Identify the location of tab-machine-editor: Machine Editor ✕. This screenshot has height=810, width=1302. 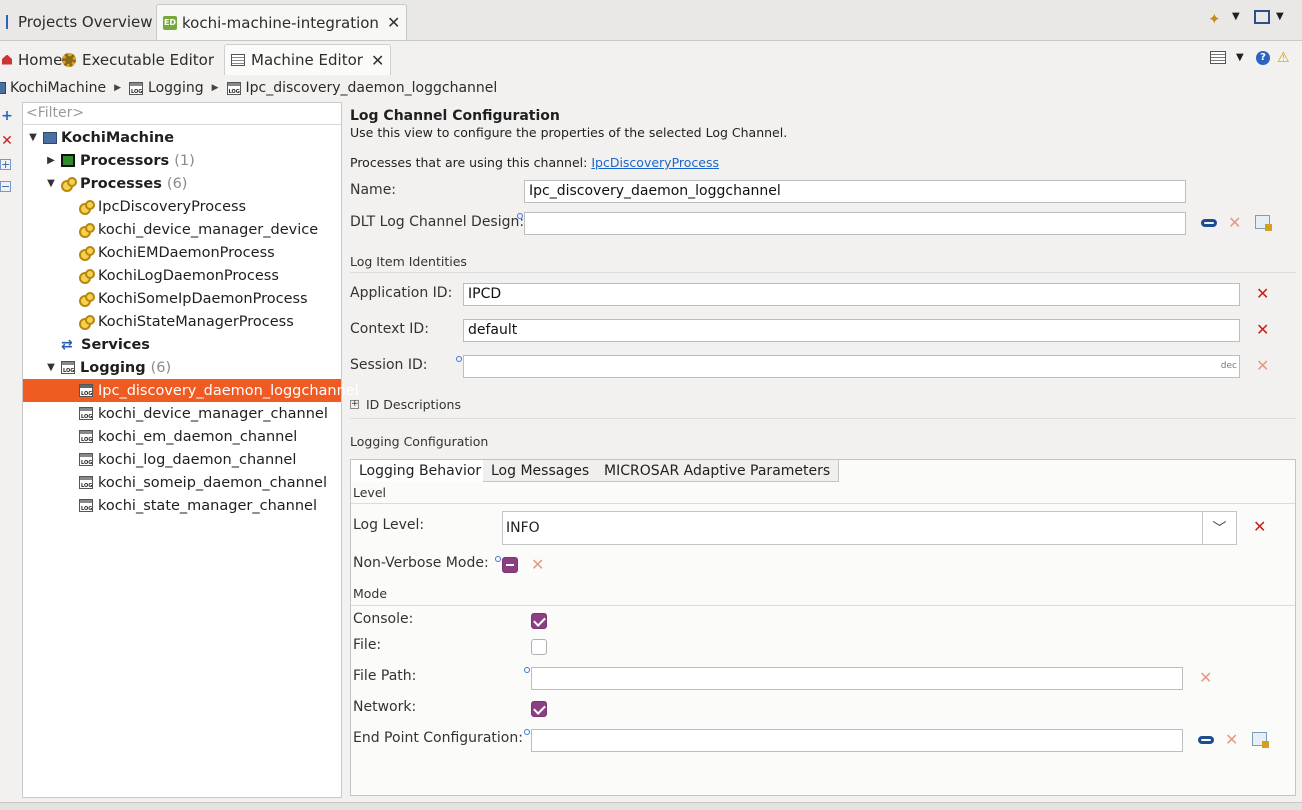
(308, 59).